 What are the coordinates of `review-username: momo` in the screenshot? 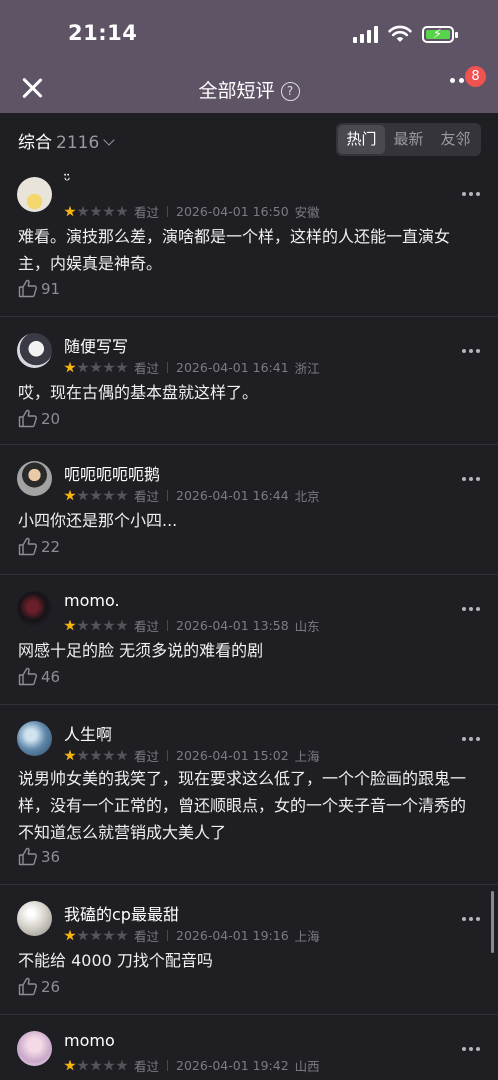 It's located at (89, 1040).